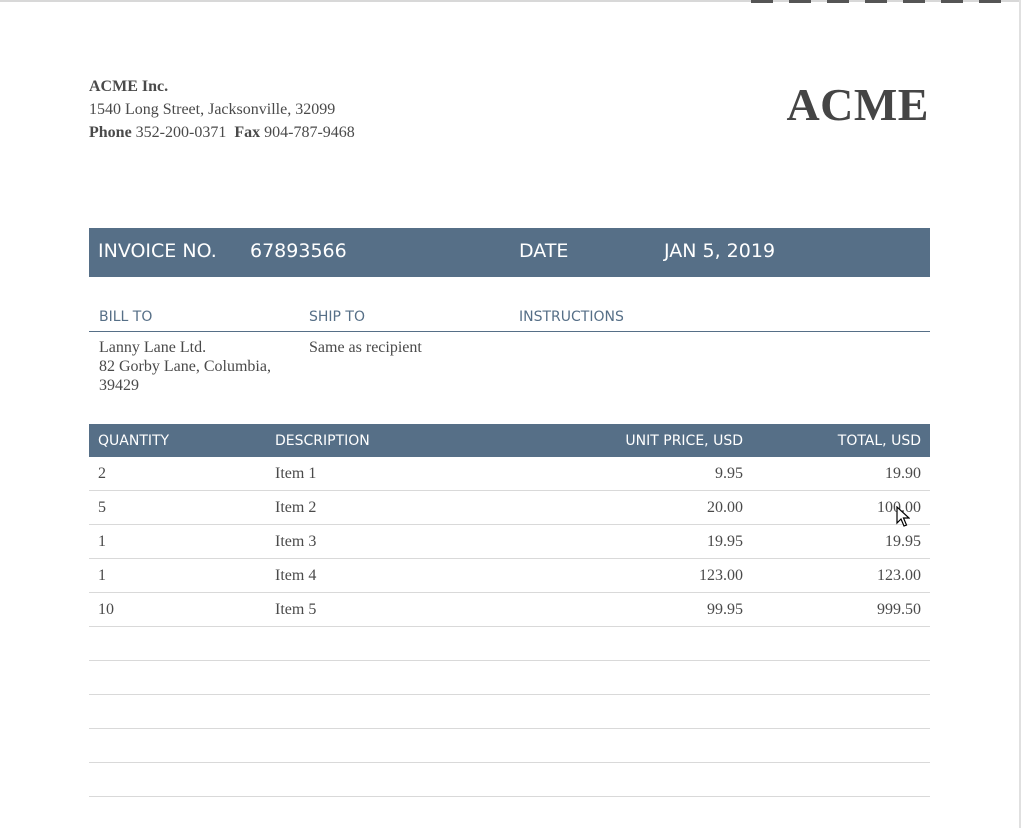 This screenshot has height=828, width=1021. I want to click on description-cell: Item 5, so click(401, 609).